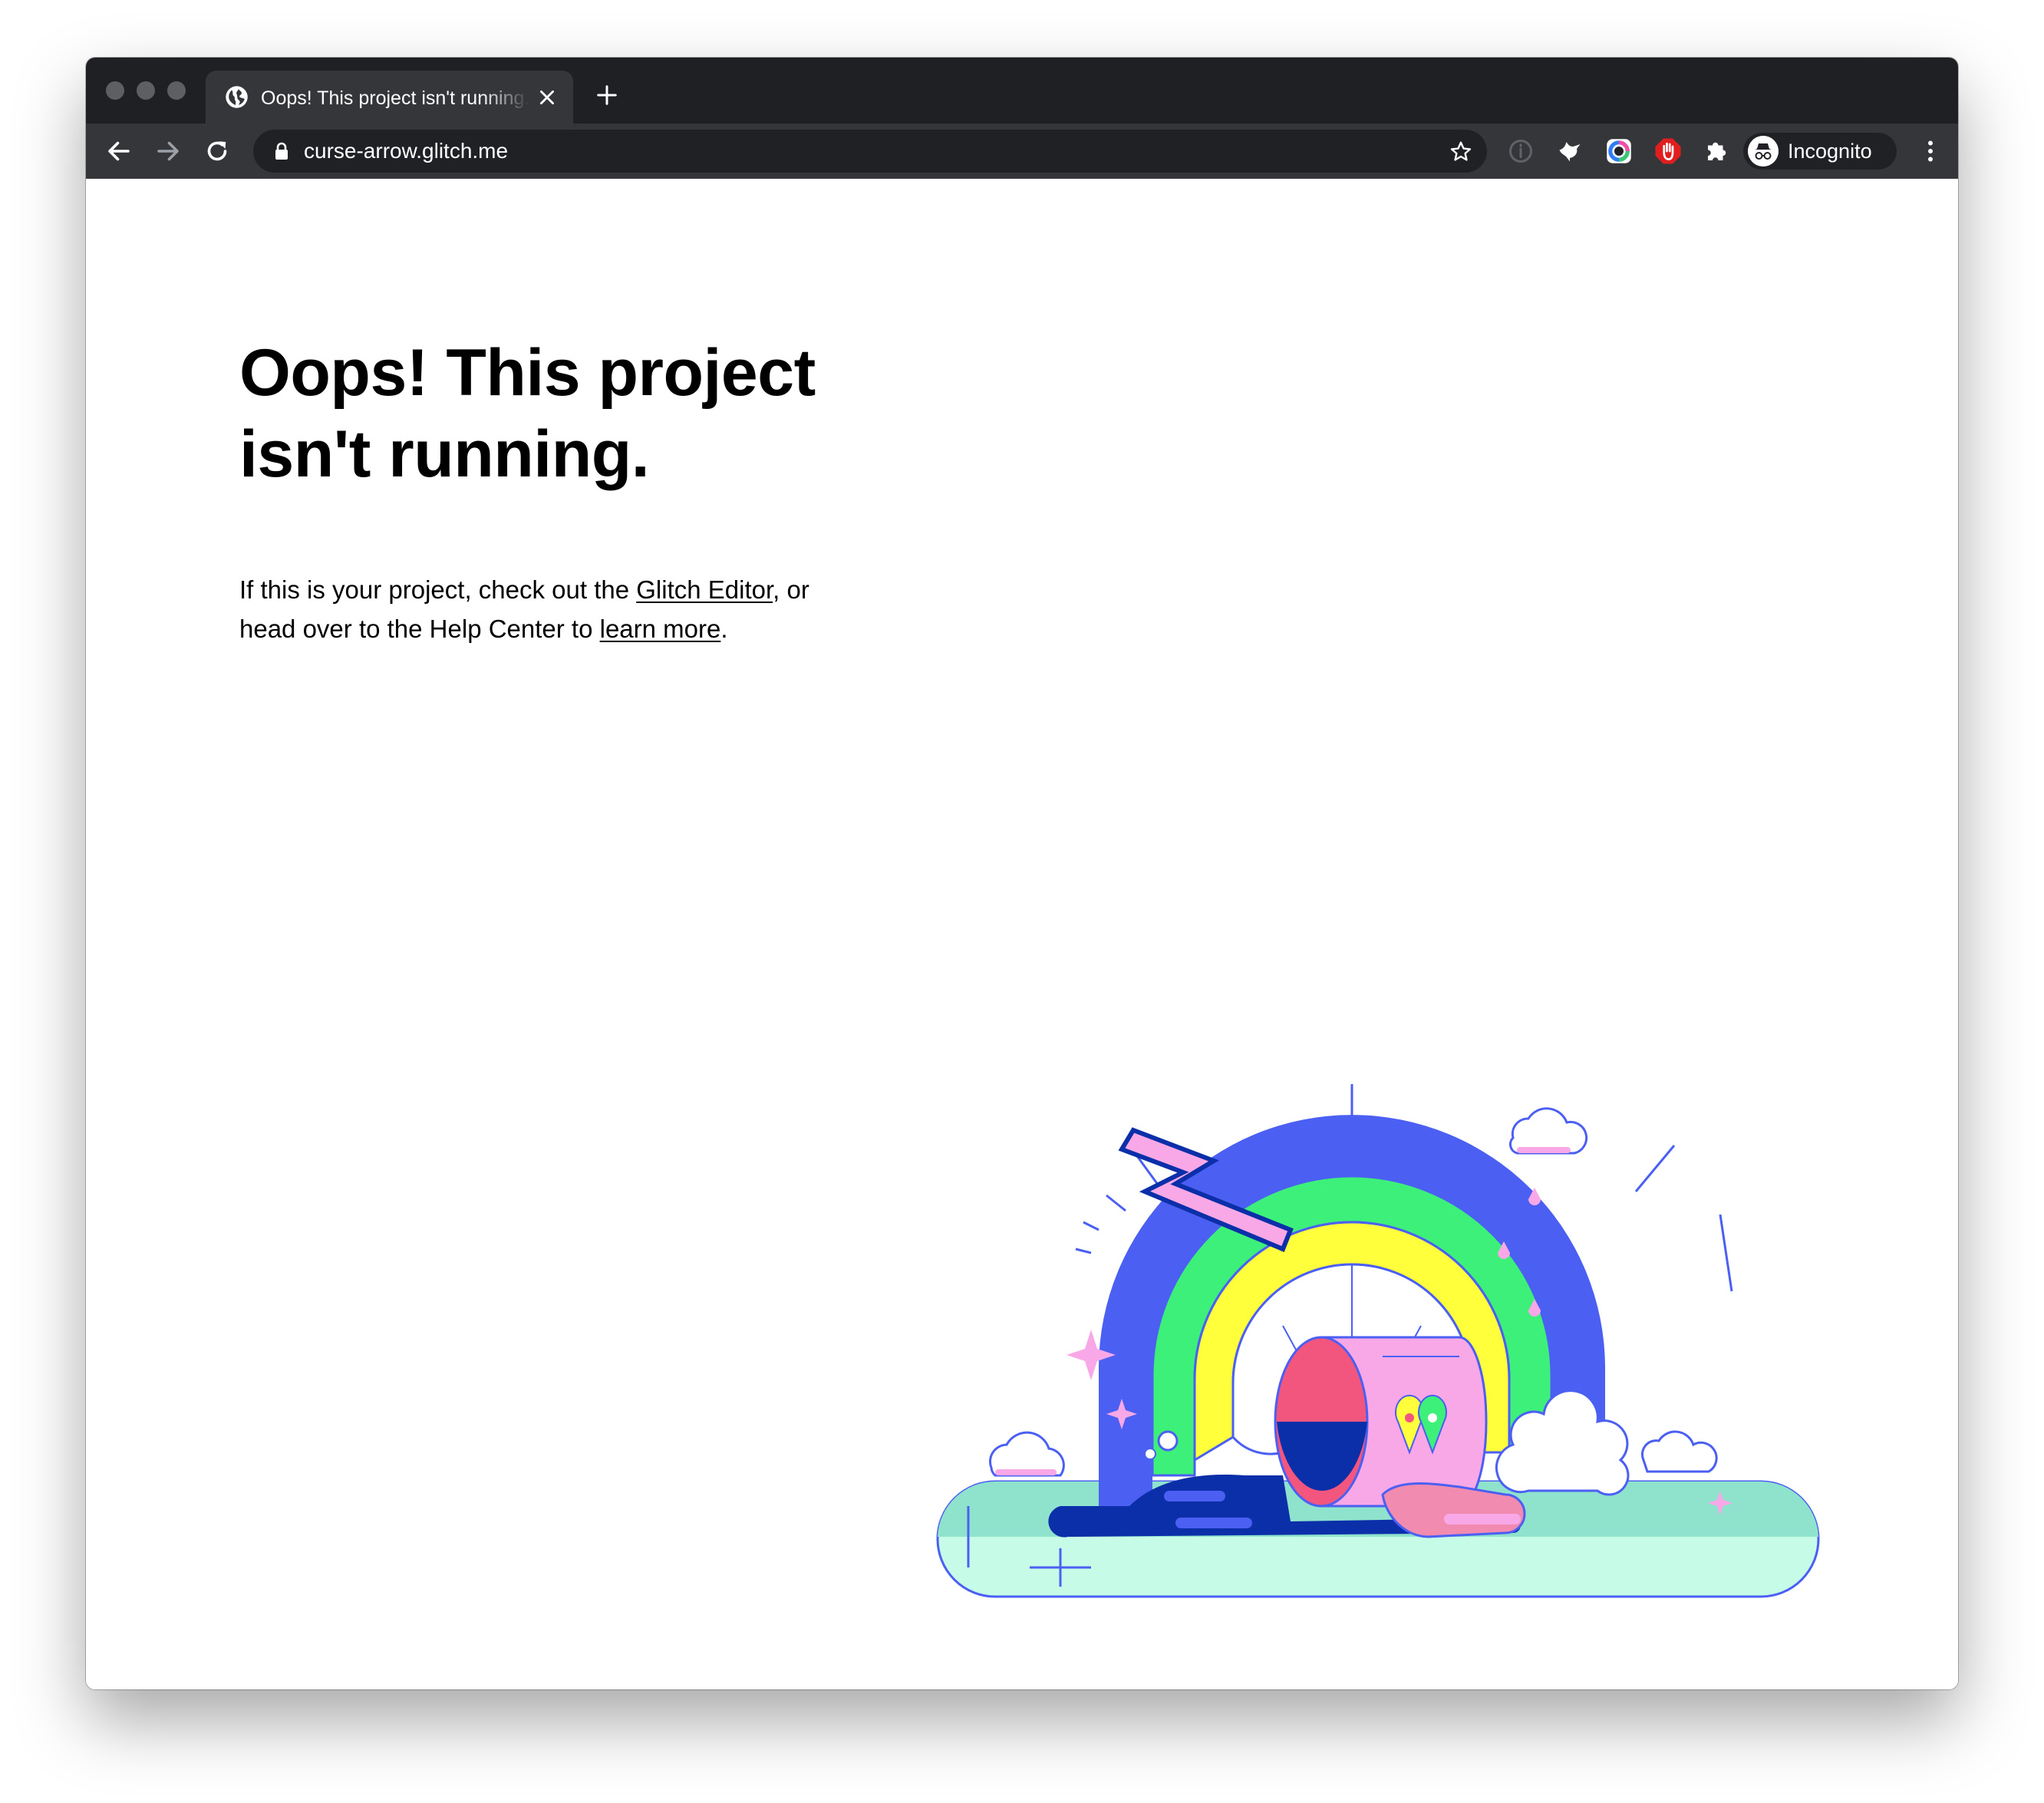 Image resolution: width=2044 pixels, height=1803 pixels. Describe the element at coordinates (724, 629) in the screenshot. I see `help-text-part-3: .` at that location.